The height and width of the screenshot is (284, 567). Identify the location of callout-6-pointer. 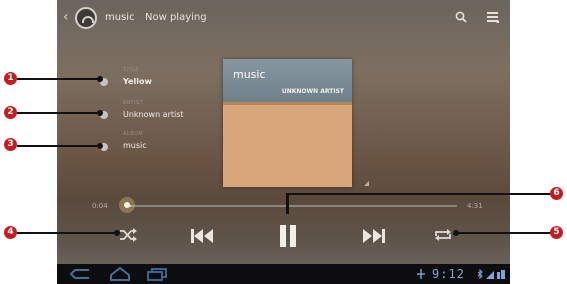
(287, 203).